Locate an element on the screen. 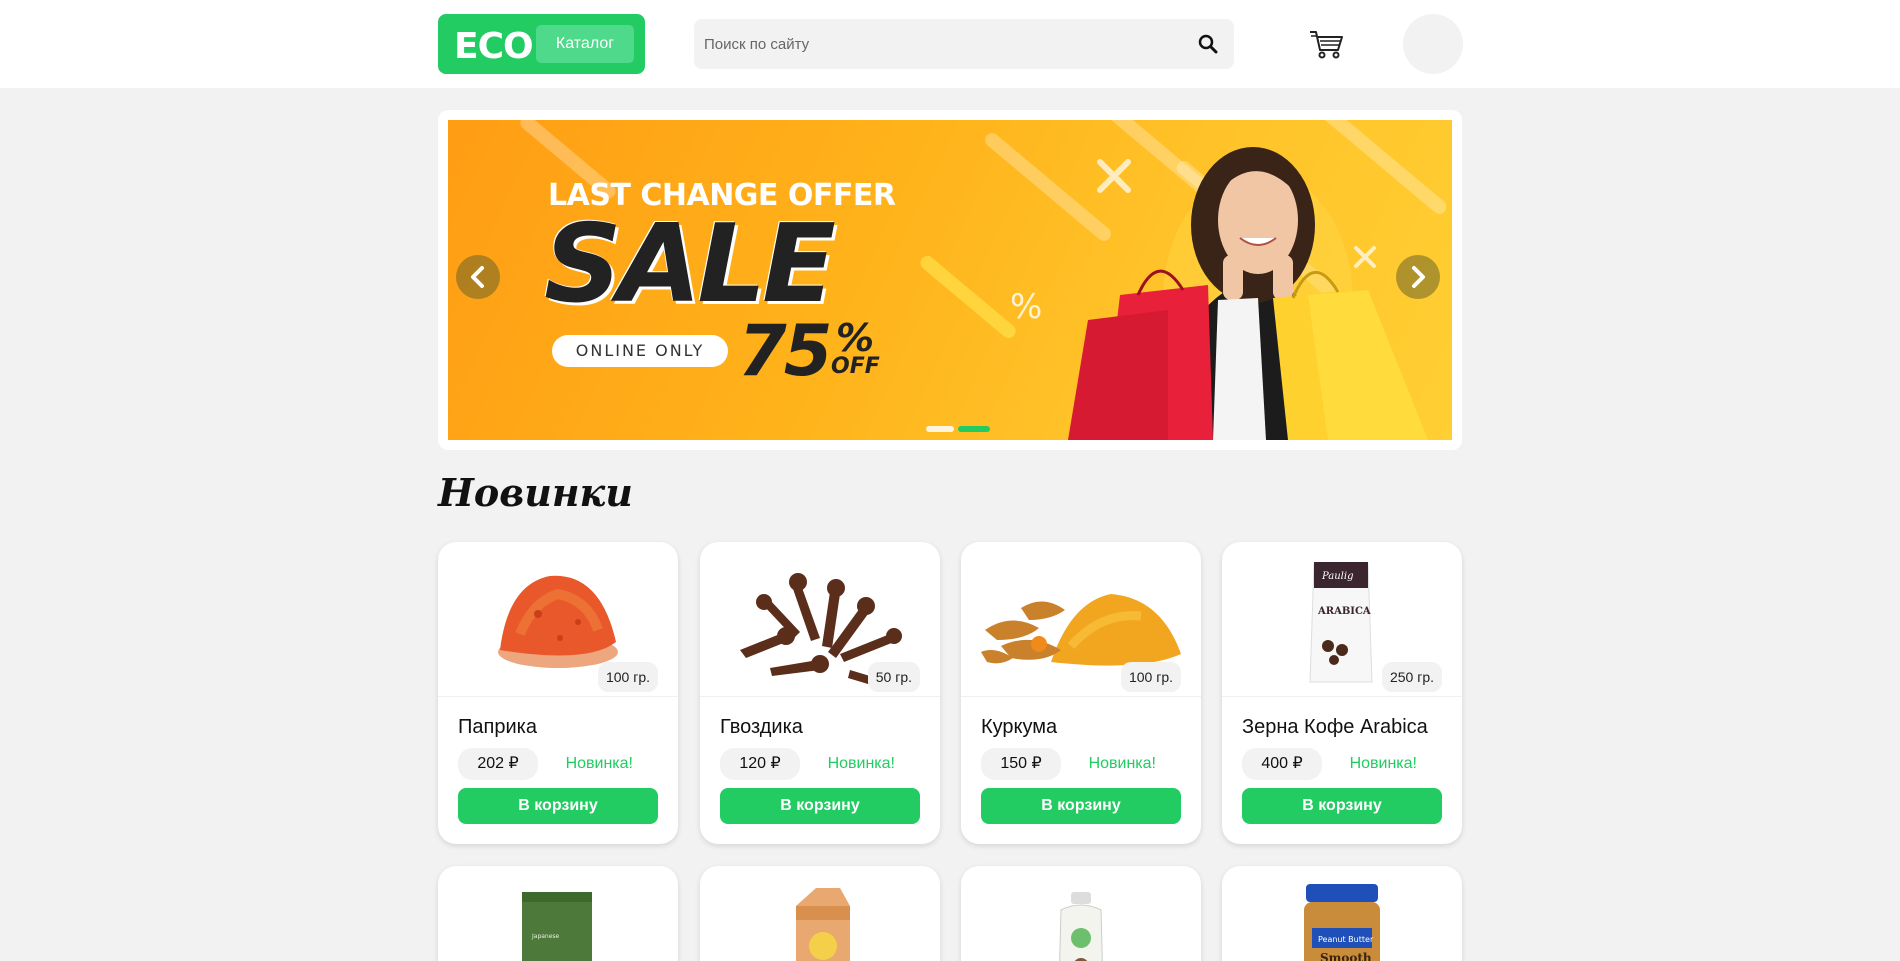  product-image: Paulig ARABICA 250 гр. is located at coordinates (1342, 619).